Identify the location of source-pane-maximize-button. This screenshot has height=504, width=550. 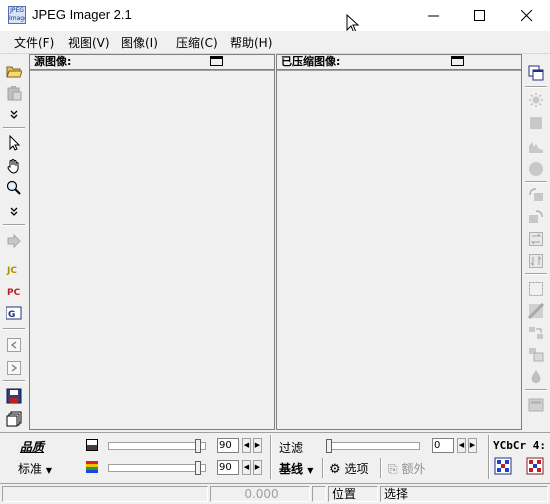
(216, 61).